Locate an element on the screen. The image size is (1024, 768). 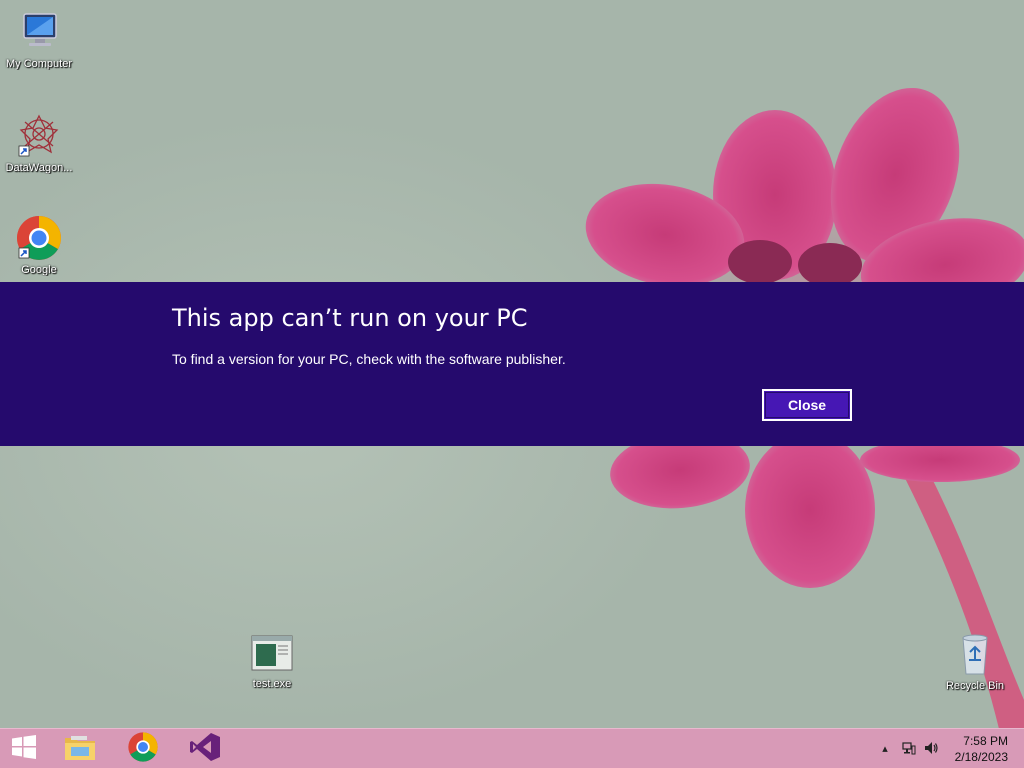
desktop-icon-label: Google is located at coordinates (39, 270).